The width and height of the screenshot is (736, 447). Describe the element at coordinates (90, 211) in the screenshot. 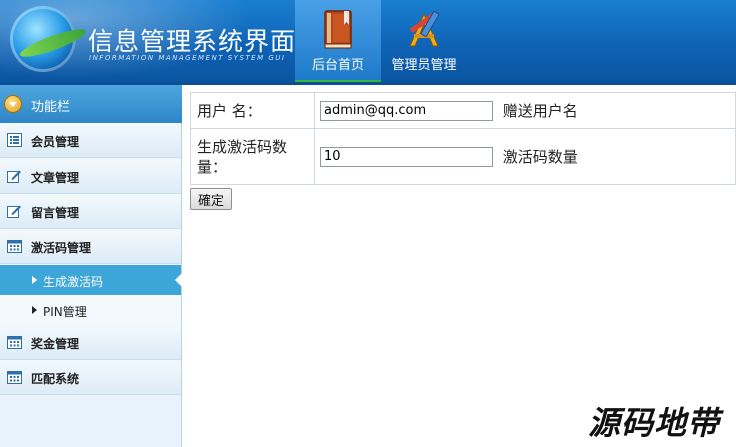

I see `sidebar-item-messages: 留言管理` at that location.